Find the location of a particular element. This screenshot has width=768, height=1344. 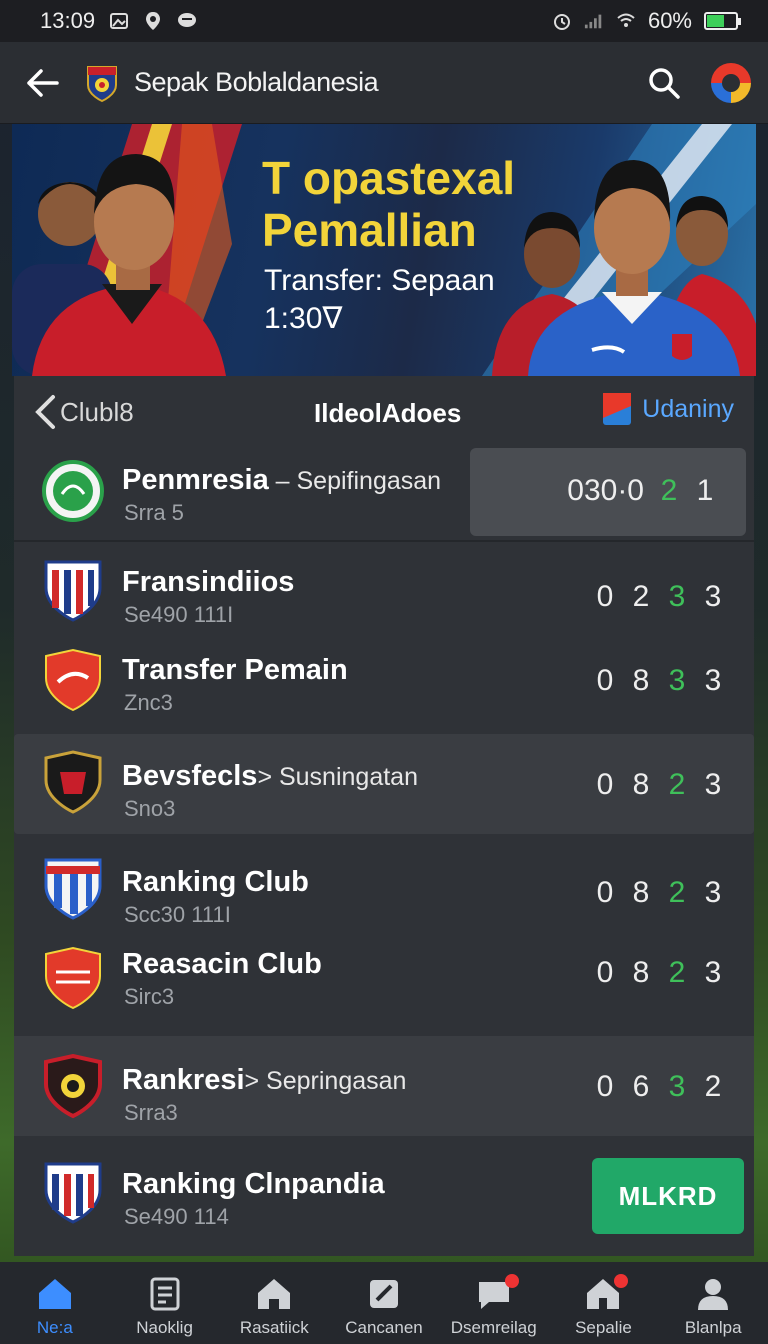

club-sub: Srra 5 is located at coordinates (154, 512).